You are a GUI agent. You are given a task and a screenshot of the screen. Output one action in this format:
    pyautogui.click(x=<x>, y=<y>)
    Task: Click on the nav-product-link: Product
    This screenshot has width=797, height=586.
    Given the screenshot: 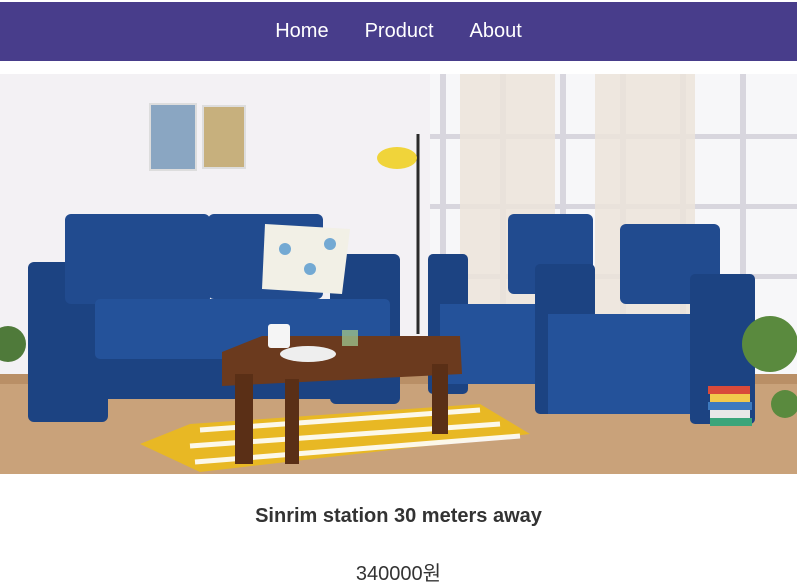 What is the action you would take?
    pyautogui.click(x=399, y=31)
    